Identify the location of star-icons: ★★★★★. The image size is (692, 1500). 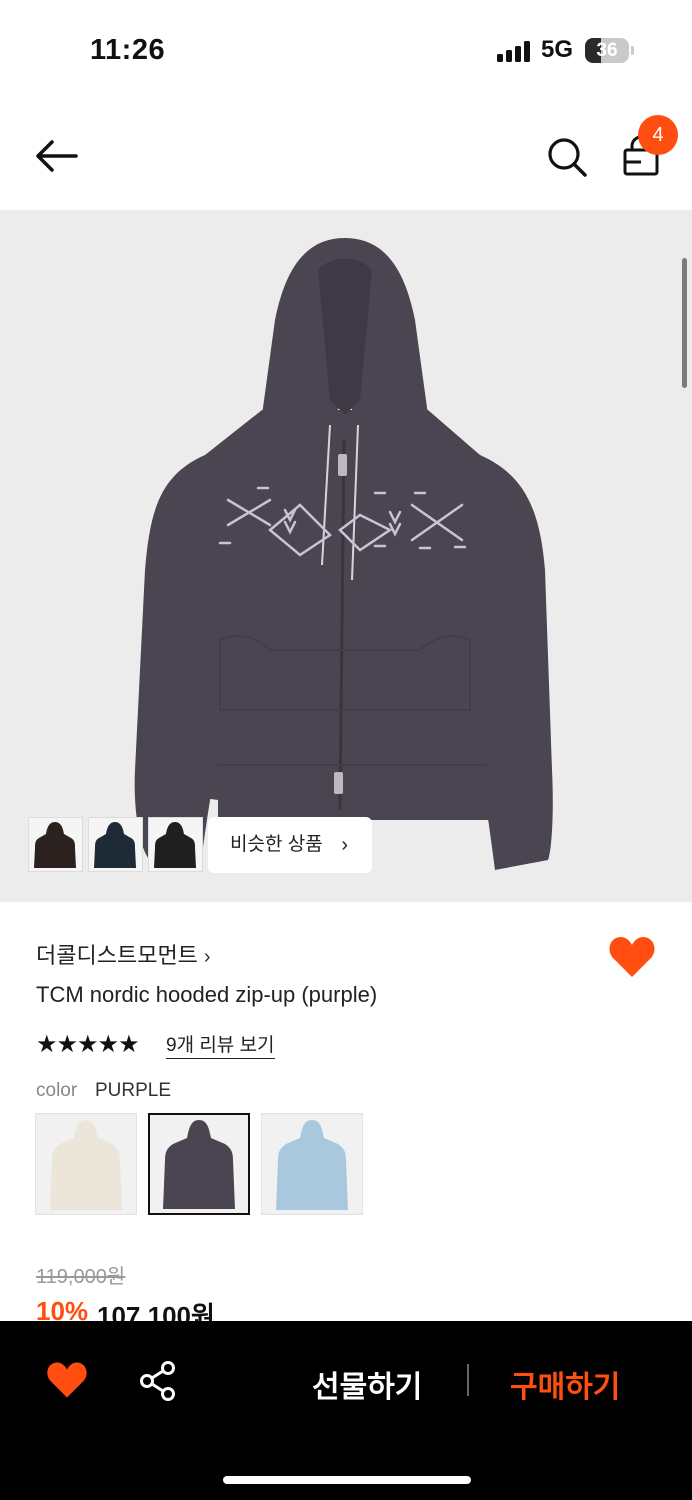
(88, 1044).